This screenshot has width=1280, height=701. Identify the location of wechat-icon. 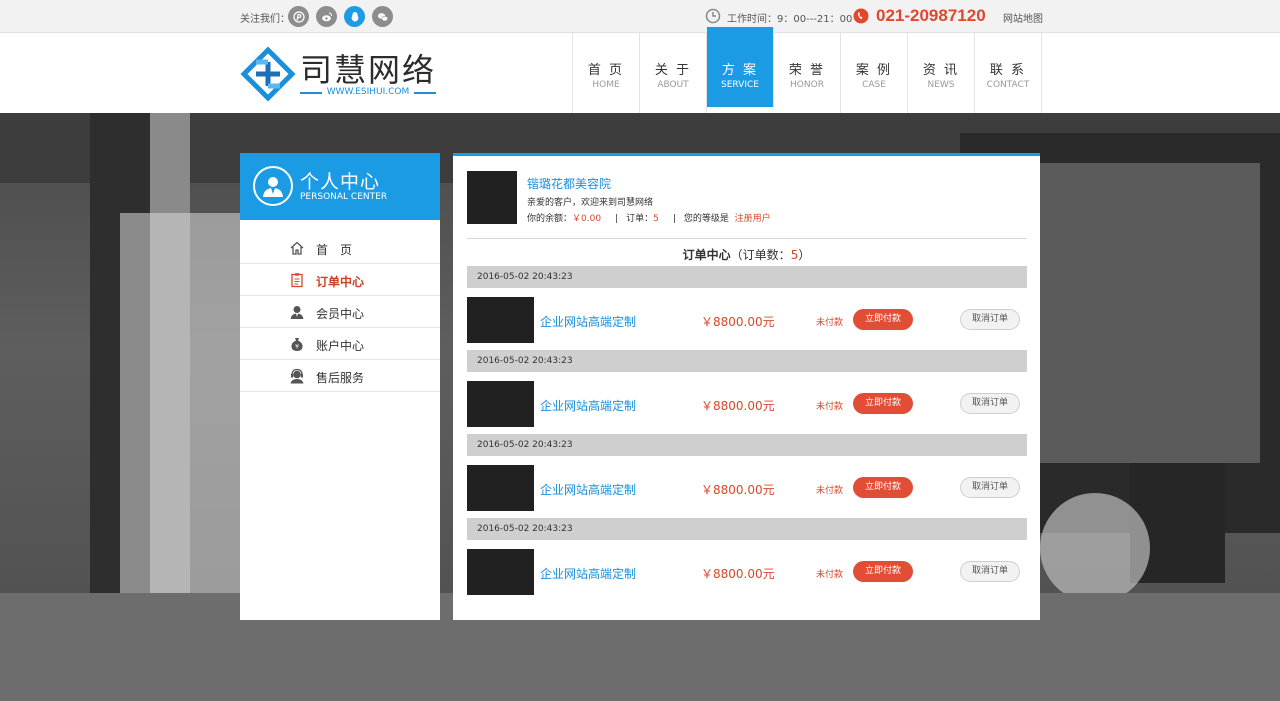
(382, 16).